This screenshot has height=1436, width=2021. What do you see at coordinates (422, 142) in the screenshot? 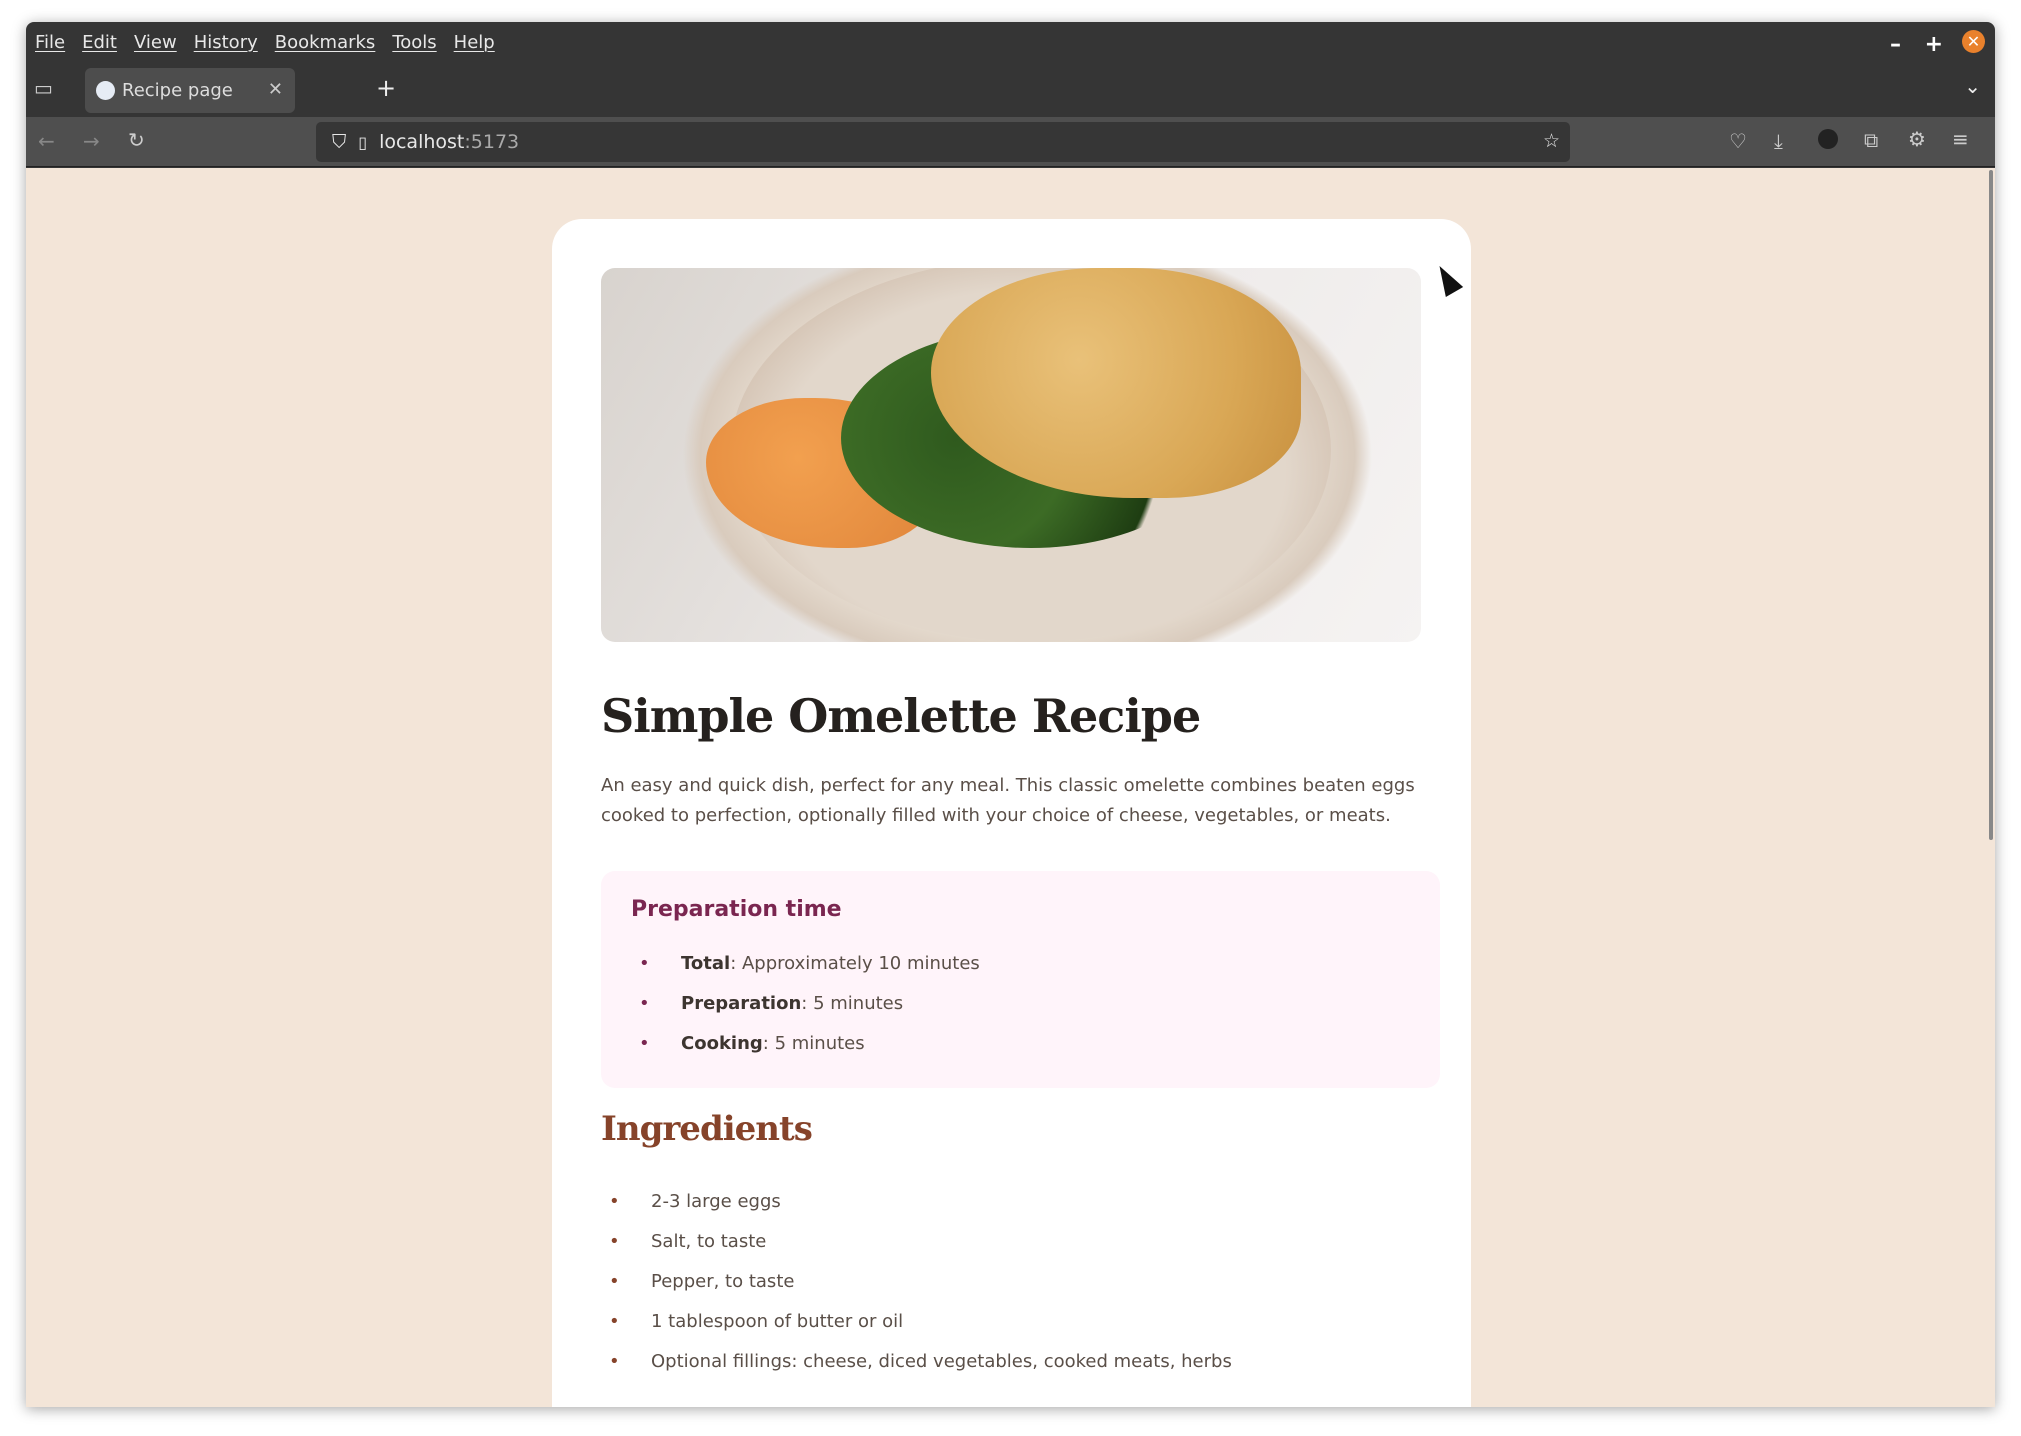
I see `url-host: localhost` at bounding box center [422, 142].